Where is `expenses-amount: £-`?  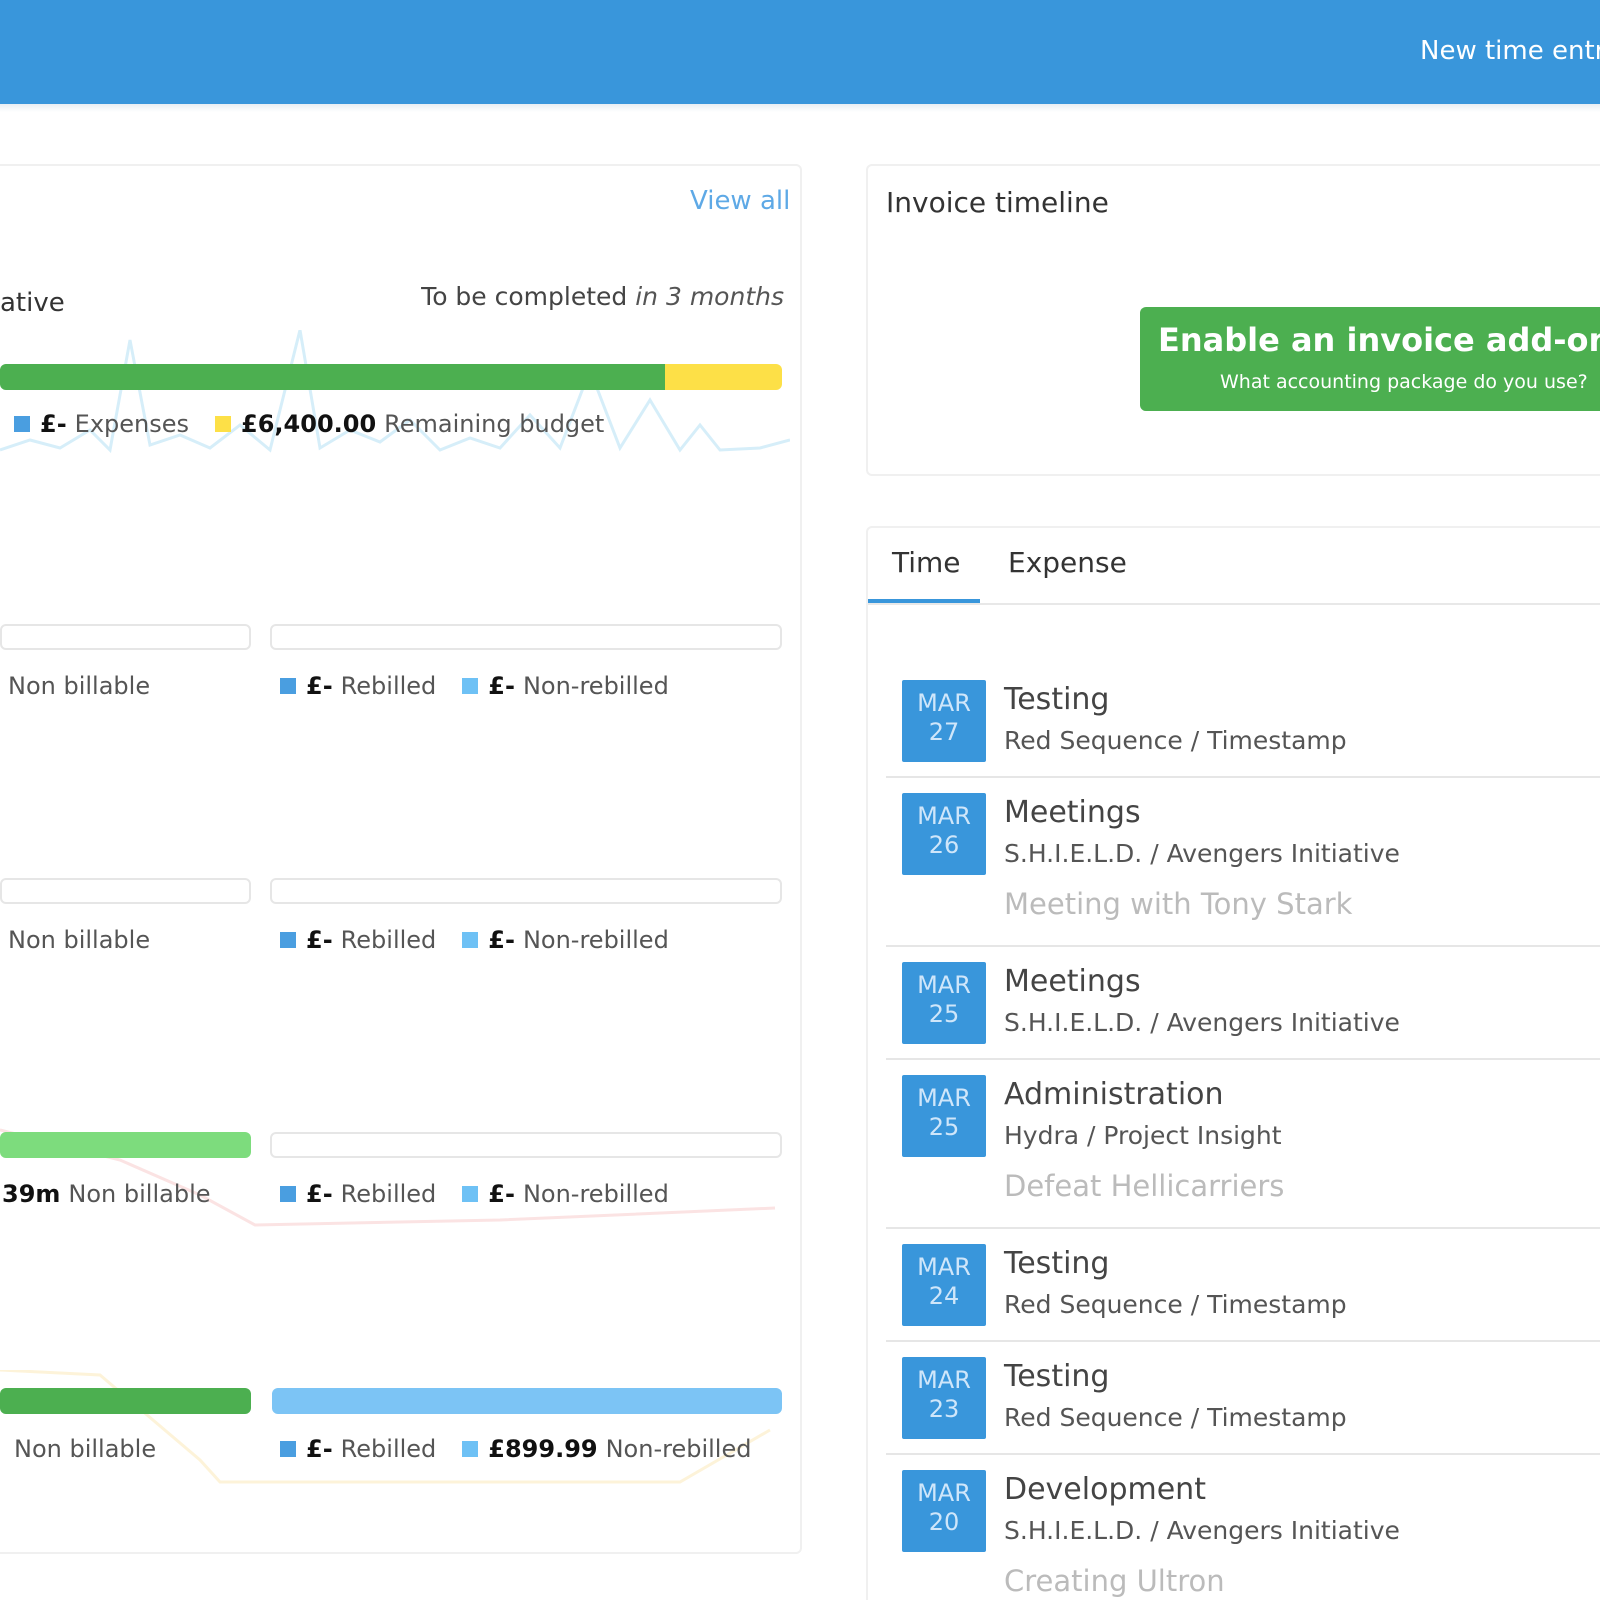
expenses-amount: £- is located at coordinates (53, 424).